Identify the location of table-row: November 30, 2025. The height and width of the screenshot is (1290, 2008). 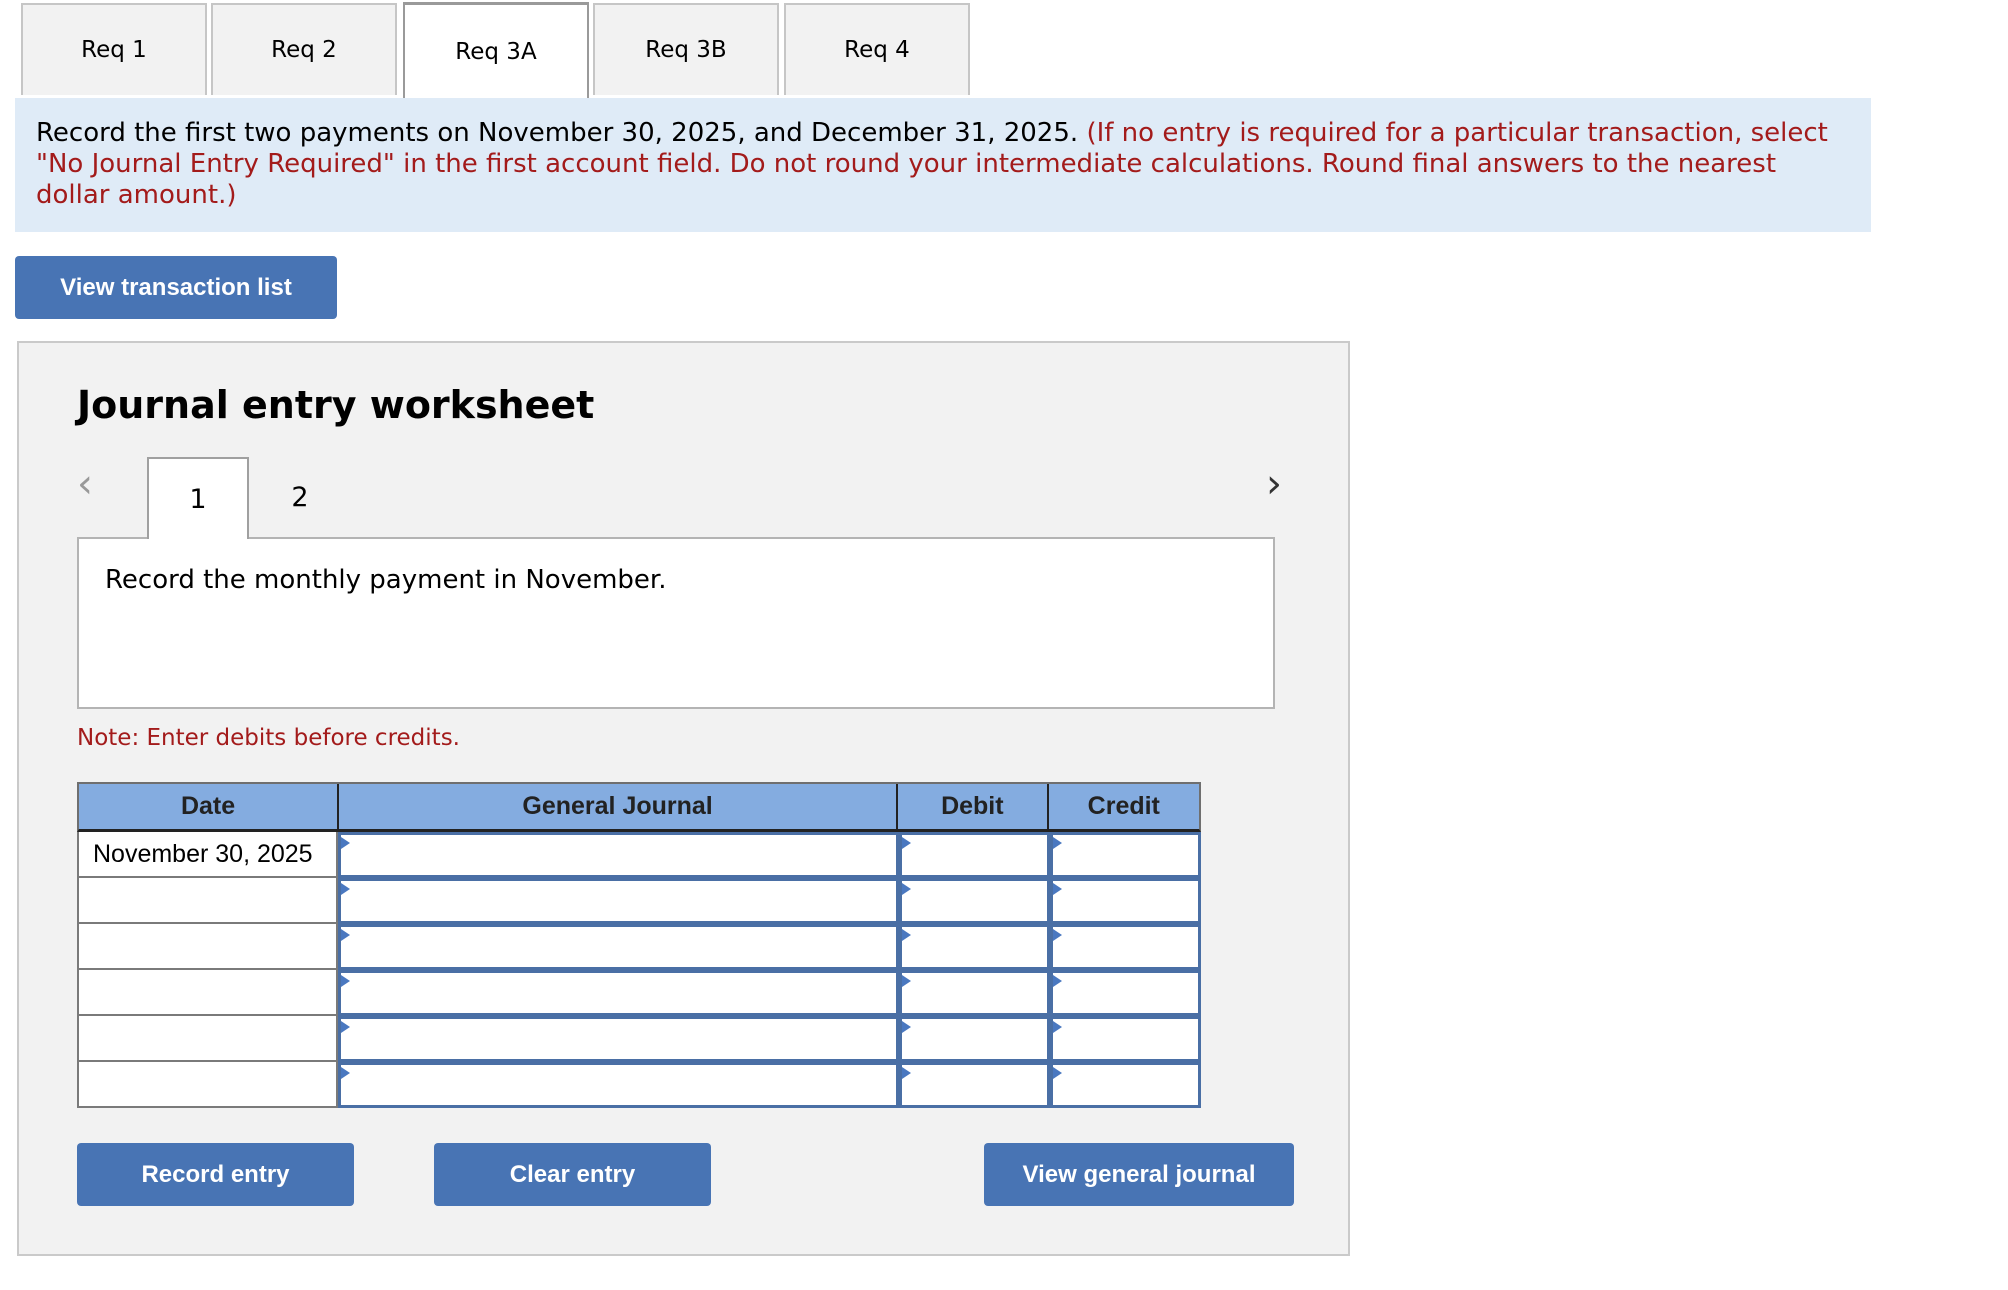
(639, 855).